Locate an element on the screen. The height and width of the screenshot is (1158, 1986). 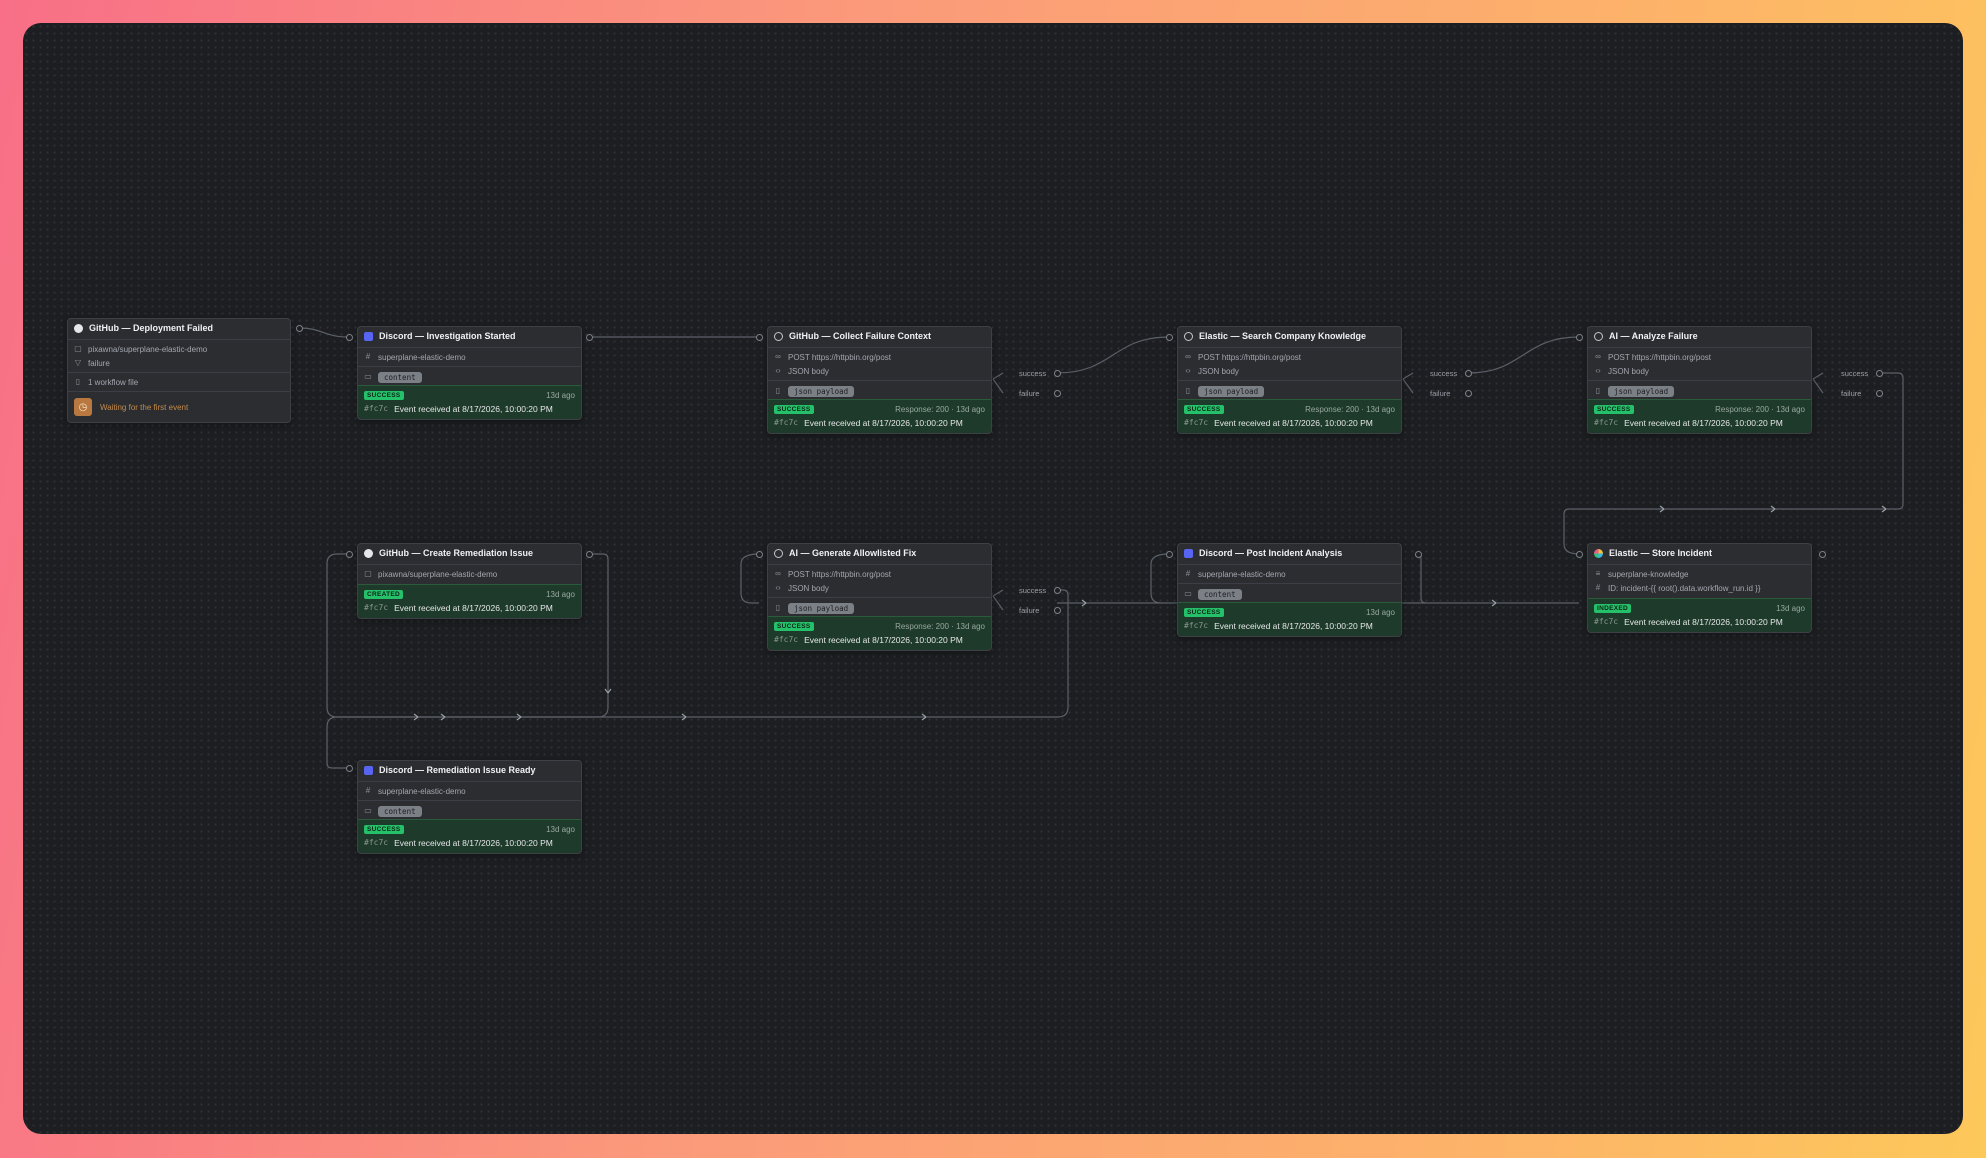
node-title: GitHub — Collect Failure Context is located at coordinates (860, 336).